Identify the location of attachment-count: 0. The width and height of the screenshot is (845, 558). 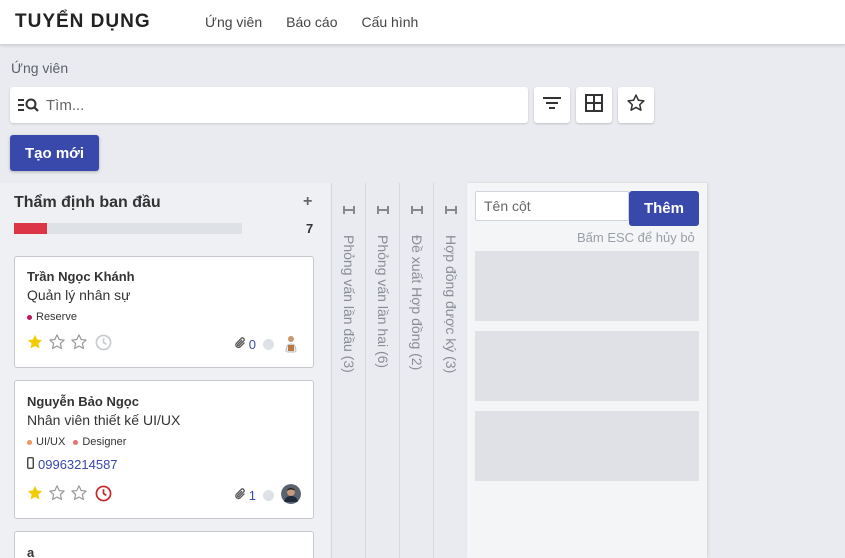
(252, 344).